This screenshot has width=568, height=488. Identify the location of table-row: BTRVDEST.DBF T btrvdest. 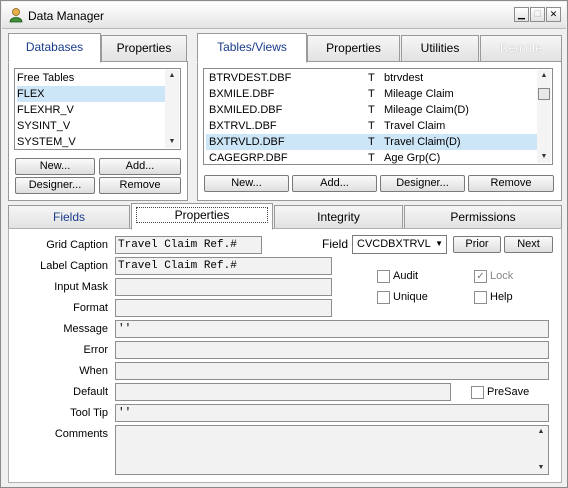
(371, 78).